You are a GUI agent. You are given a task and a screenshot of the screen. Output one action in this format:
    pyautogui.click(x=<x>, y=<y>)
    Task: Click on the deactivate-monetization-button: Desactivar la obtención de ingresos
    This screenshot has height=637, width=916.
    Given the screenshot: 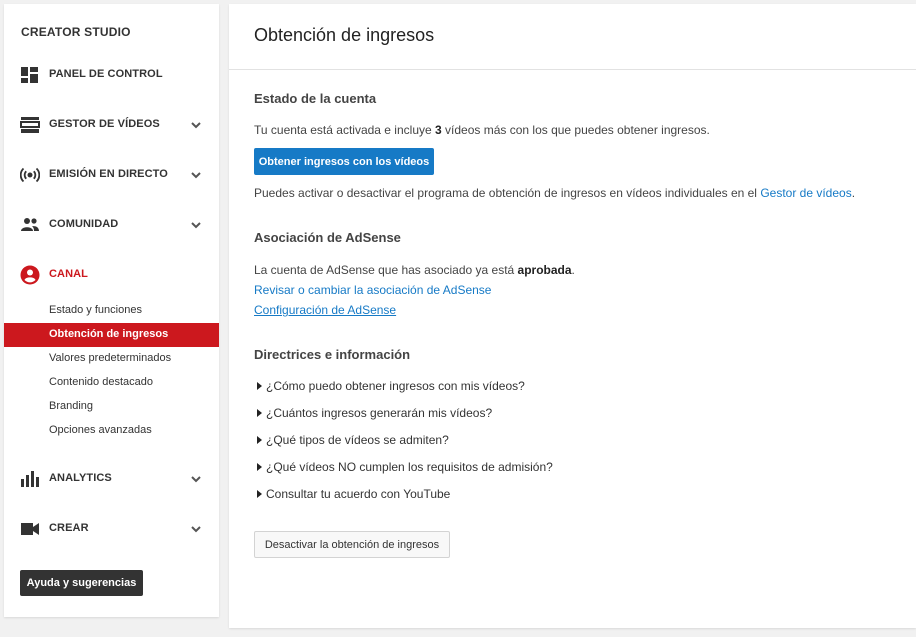 What is the action you would take?
    pyautogui.click(x=352, y=544)
    